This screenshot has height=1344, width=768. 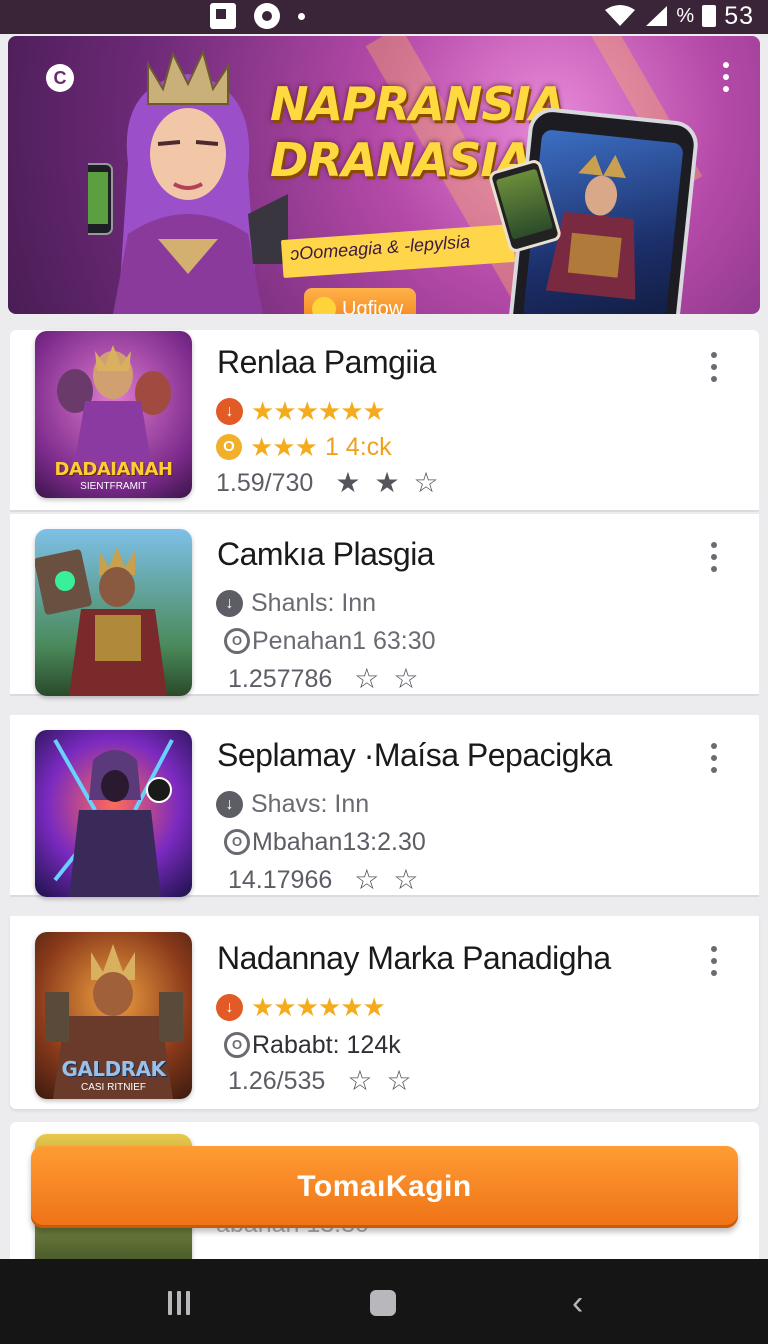 What do you see at coordinates (657, 16) in the screenshot?
I see `cell-signal-icon` at bounding box center [657, 16].